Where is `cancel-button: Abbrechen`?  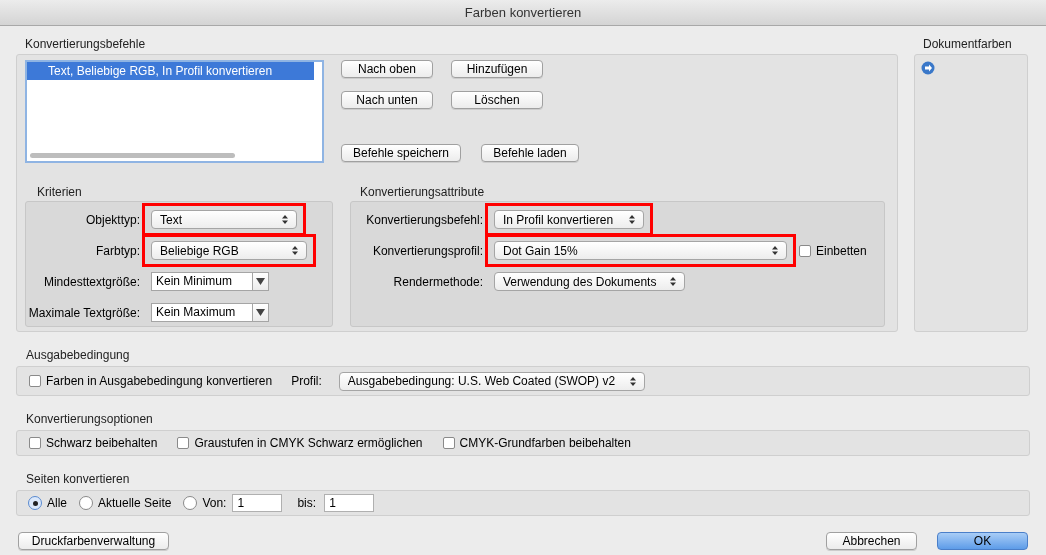 cancel-button: Abbrechen is located at coordinates (871, 541).